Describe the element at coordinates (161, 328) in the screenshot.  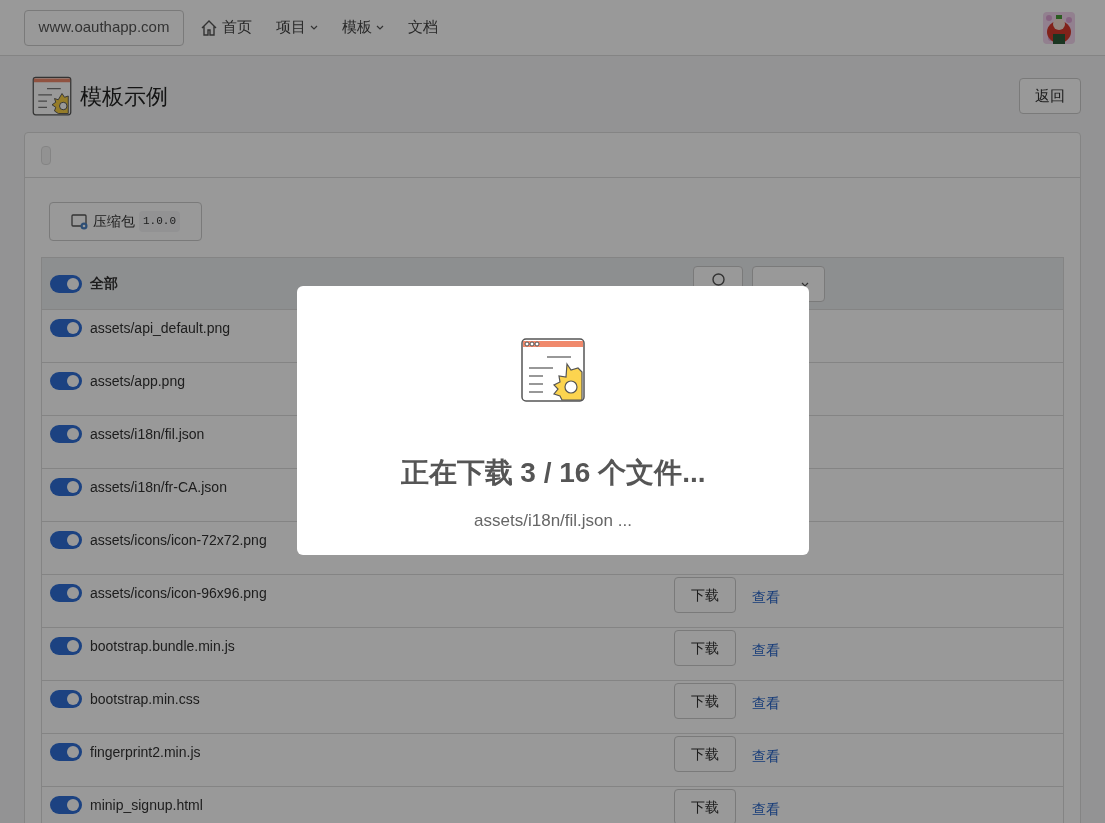
I see `file-name: assets/api_default.png` at that location.